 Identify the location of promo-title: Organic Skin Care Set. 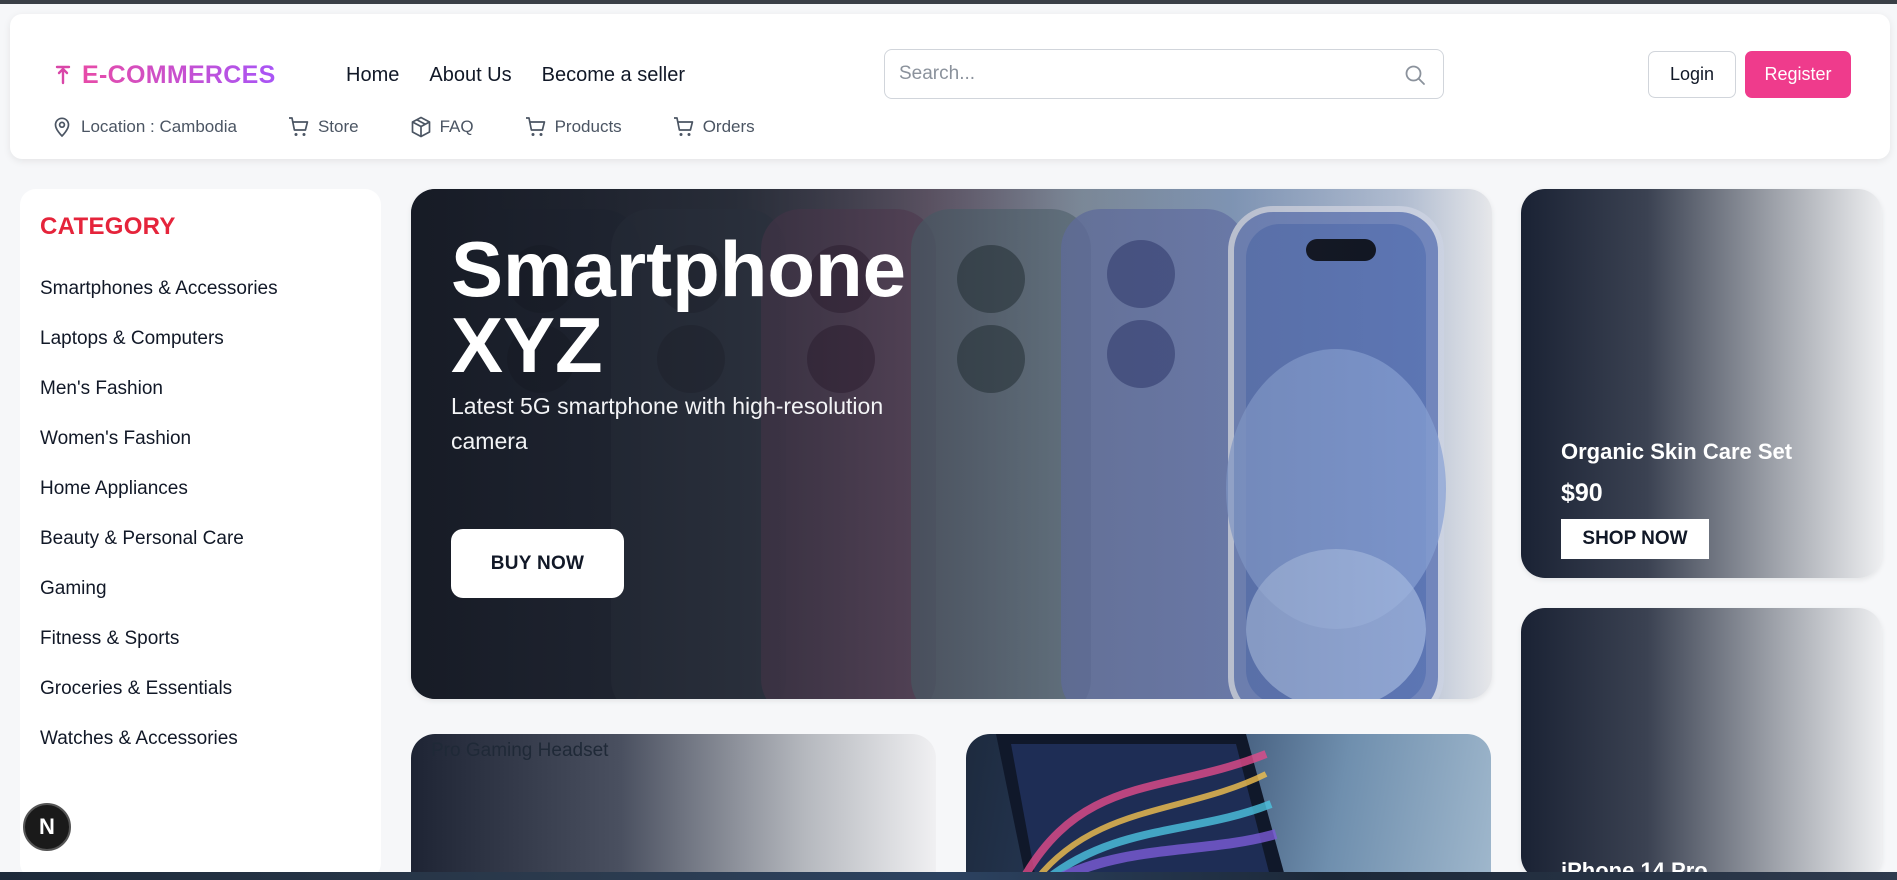
(1677, 451).